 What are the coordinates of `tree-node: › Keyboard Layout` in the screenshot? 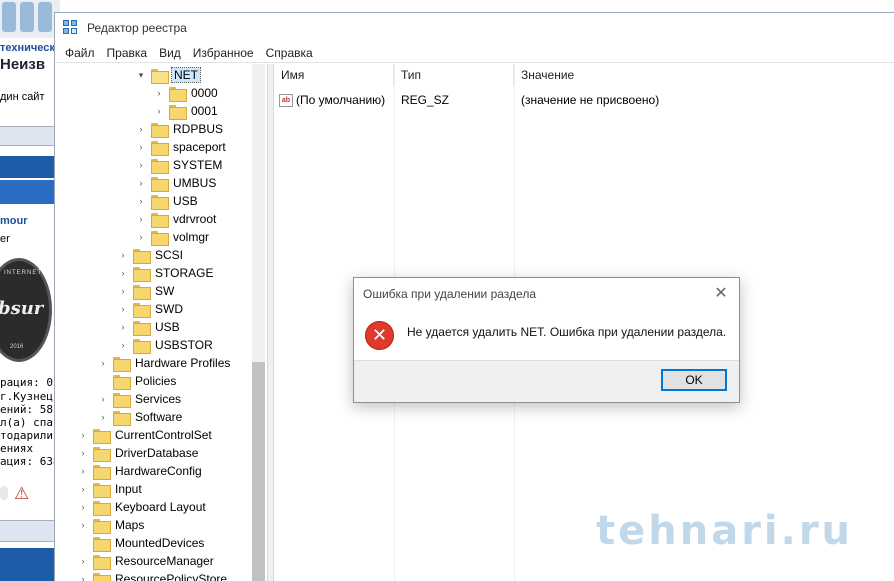 It's located at (142, 507).